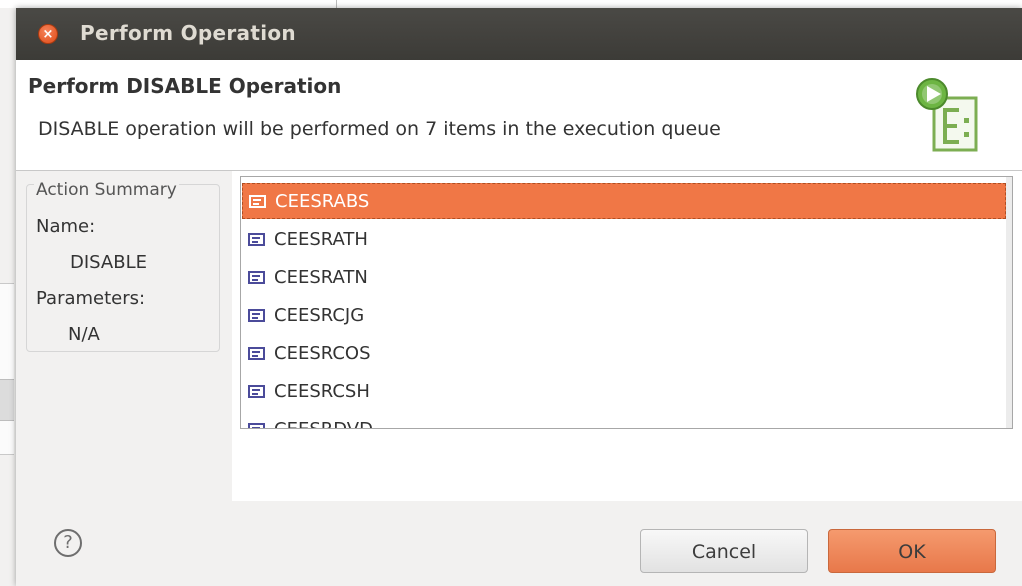 Image resolution: width=1022 pixels, height=586 pixels. I want to click on list-item-label: CEESRCOS, so click(322, 353).